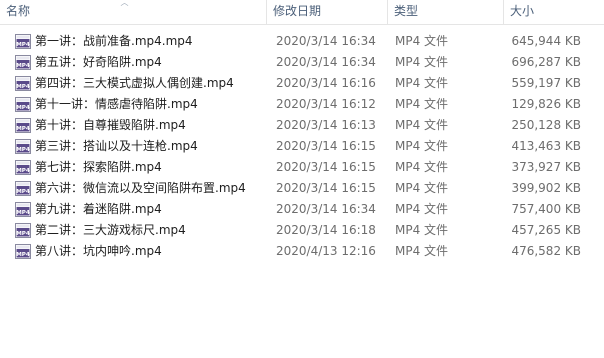  I want to click on file-name: 第二讲：三大游戏标尺.mp4, so click(110, 230).